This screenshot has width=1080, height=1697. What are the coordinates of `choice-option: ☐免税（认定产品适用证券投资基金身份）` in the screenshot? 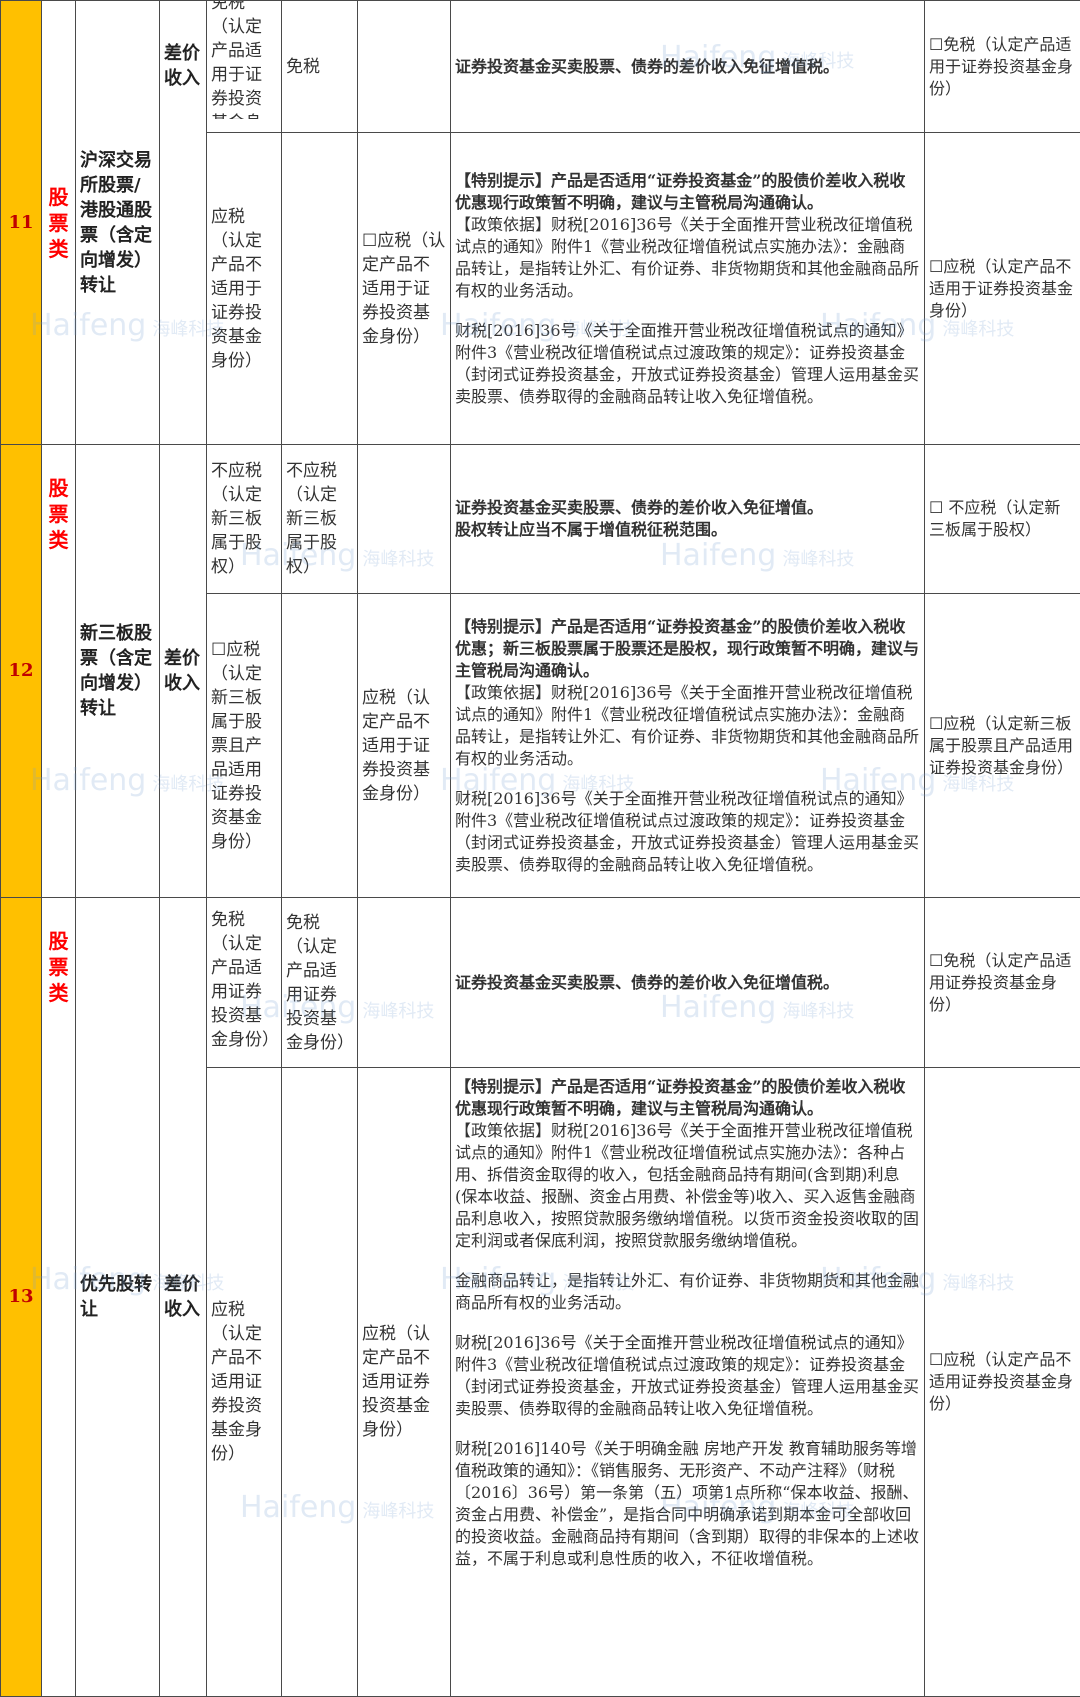 It's located at (1002, 982).